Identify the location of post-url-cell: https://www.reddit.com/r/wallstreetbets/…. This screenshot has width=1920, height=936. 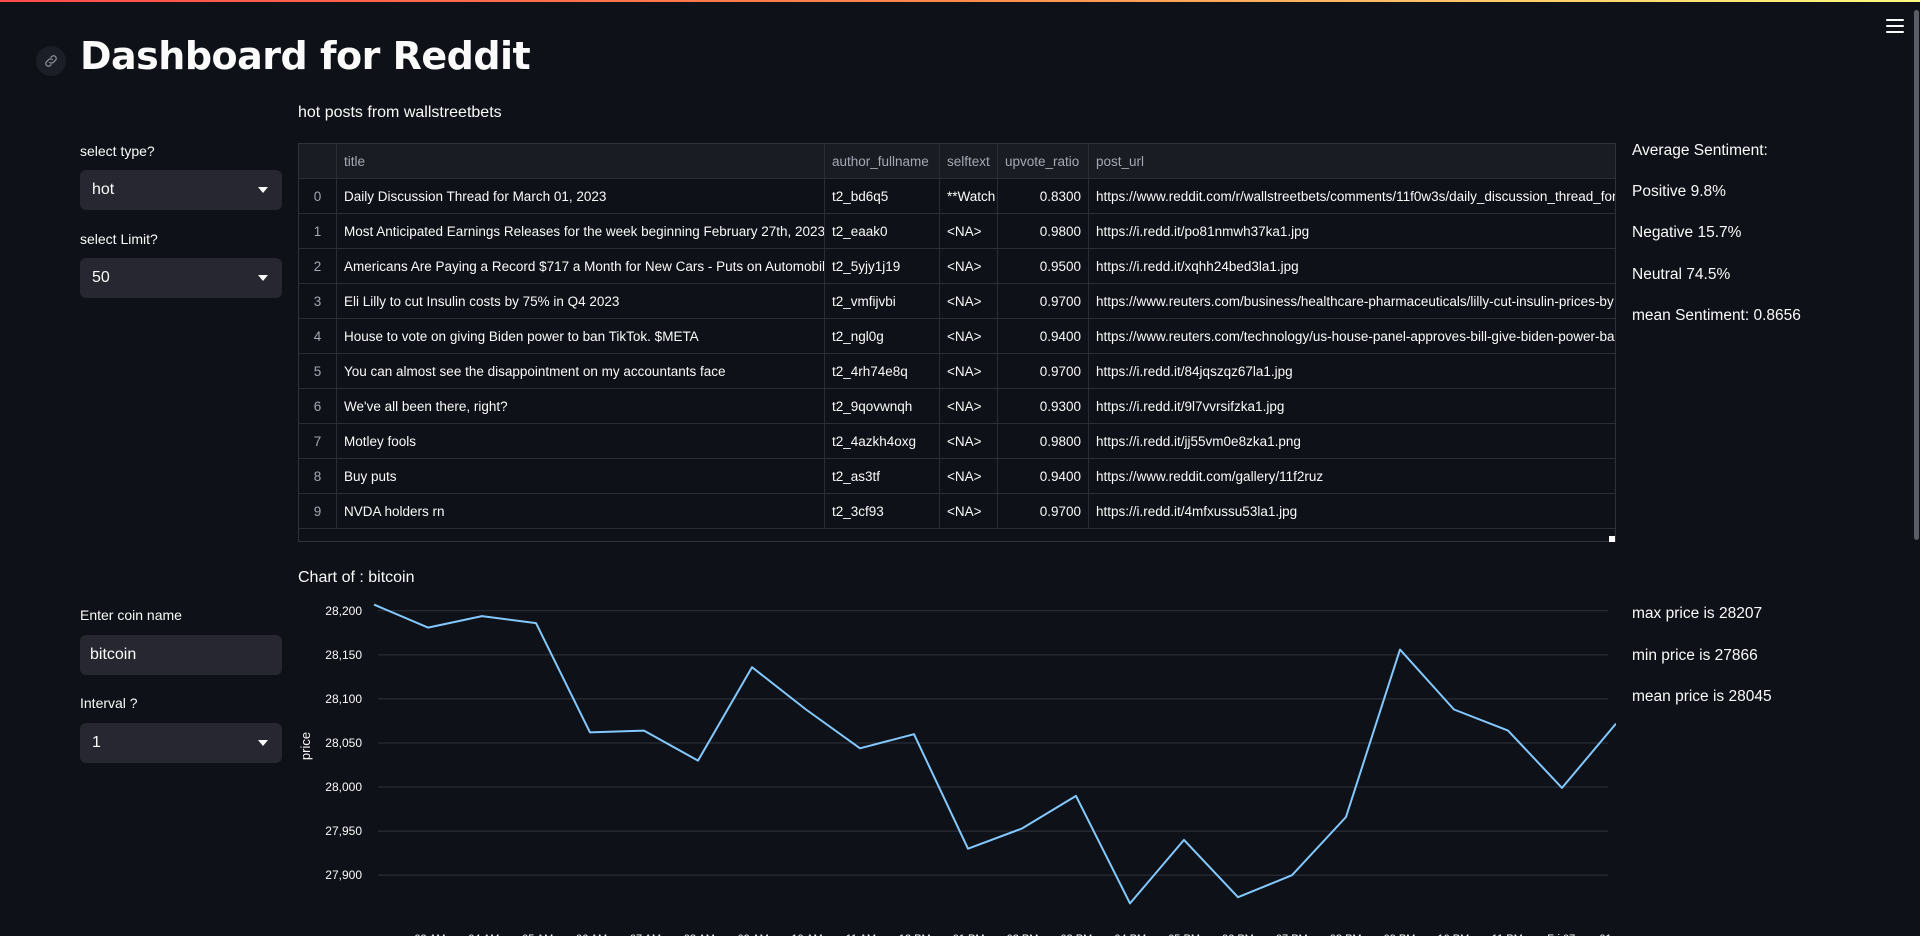
(1352, 196).